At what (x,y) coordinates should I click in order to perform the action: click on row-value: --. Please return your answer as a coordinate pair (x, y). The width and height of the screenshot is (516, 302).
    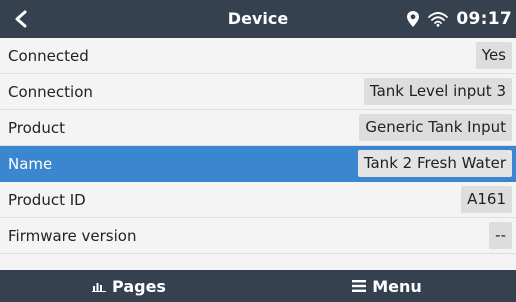
    Looking at the image, I should click on (500, 235).